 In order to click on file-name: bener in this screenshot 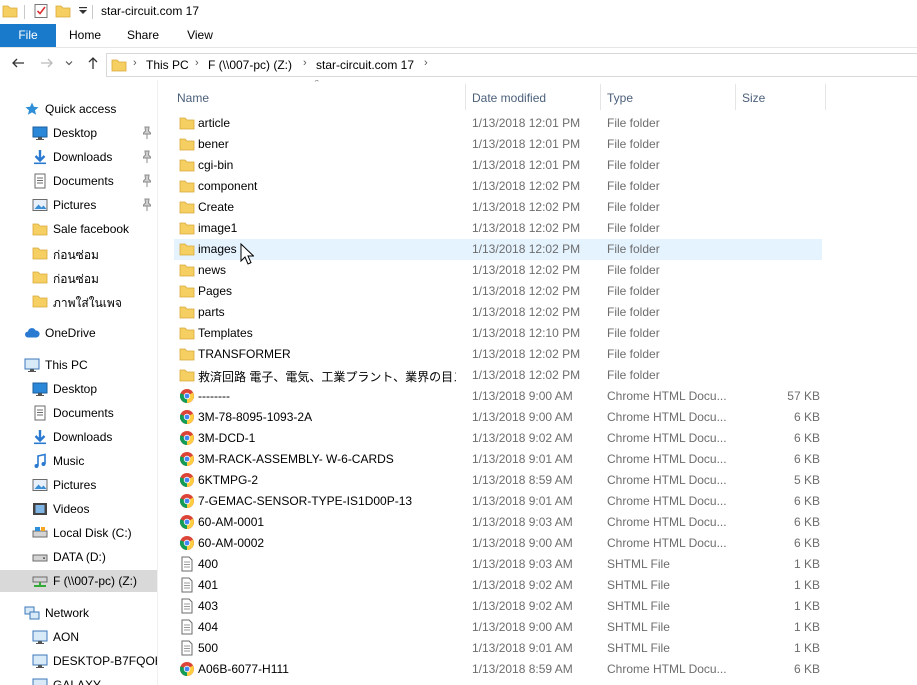, I will do `click(327, 144)`.